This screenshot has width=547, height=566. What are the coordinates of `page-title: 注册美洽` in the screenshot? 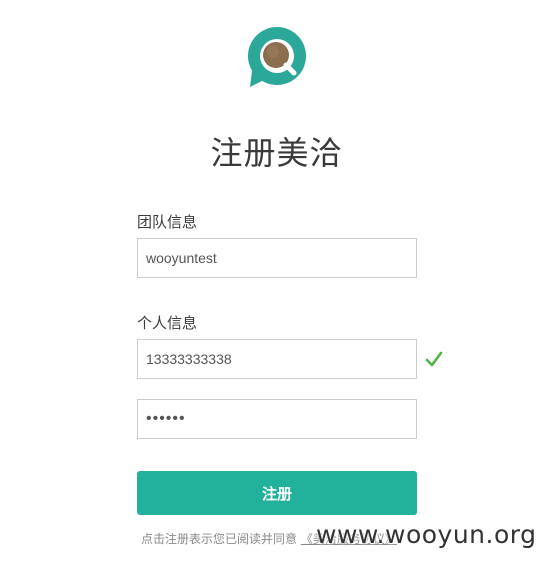 It's located at (276, 153).